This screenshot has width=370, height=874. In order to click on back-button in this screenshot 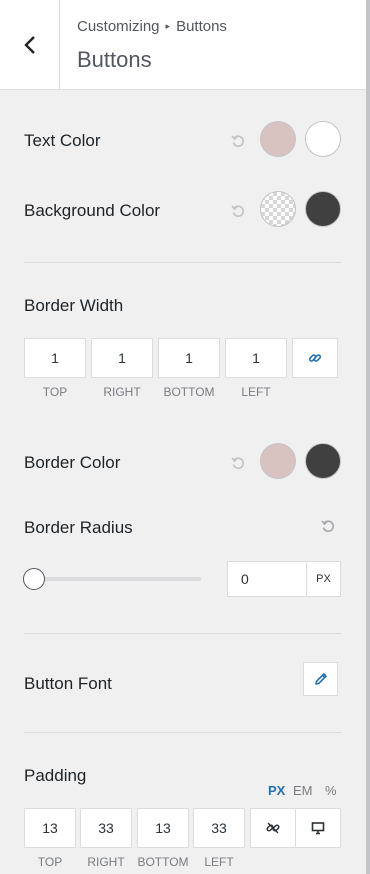, I will do `click(30, 44)`.